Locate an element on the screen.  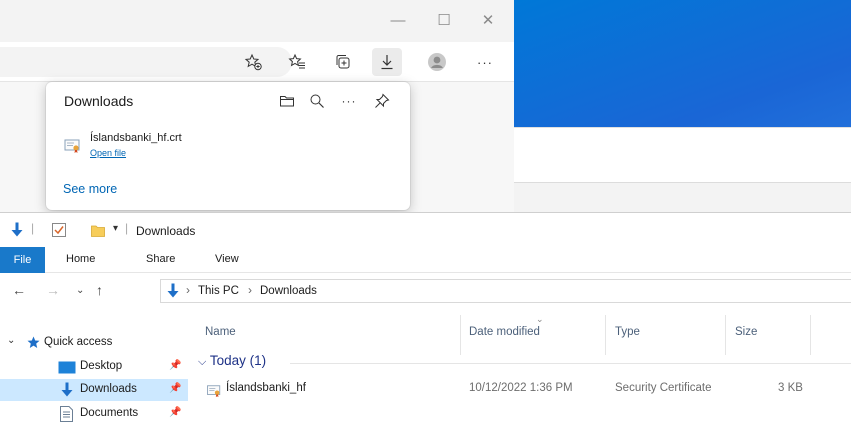
profile-icon is located at coordinates (437, 62).